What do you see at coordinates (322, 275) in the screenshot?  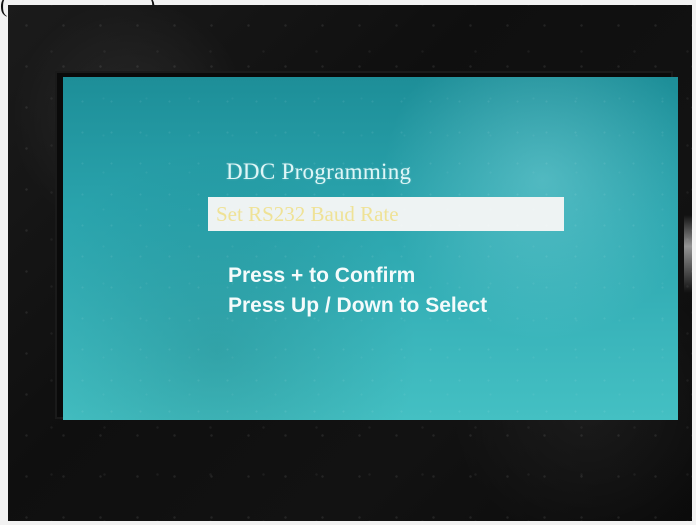 I see `instruction-confirm: Press + to Confirm` at bounding box center [322, 275].